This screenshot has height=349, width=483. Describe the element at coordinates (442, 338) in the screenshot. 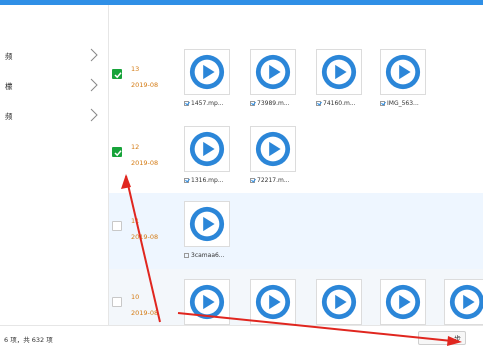

I see `next-step-button: 步` at that location.